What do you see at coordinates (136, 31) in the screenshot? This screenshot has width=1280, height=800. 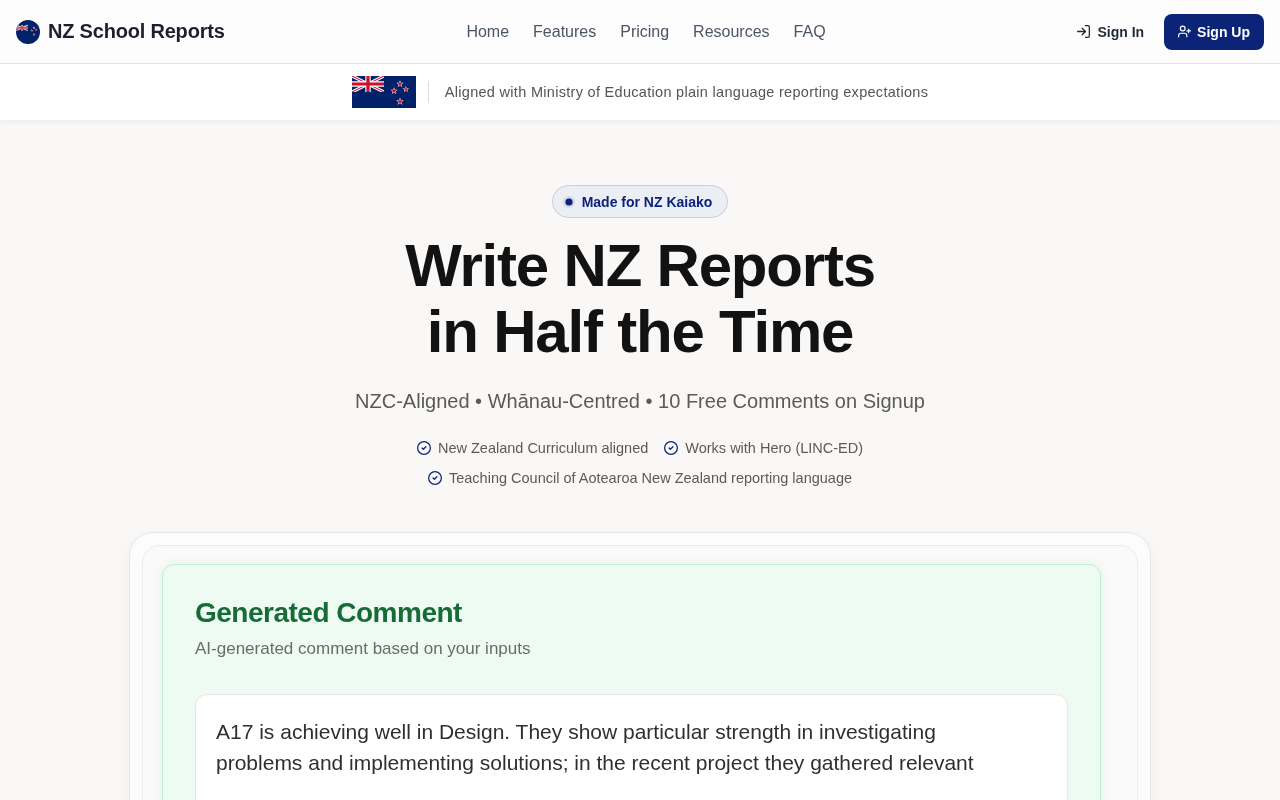 I see `brand-name: NZ School Reports` at bounding box center [136, 31].